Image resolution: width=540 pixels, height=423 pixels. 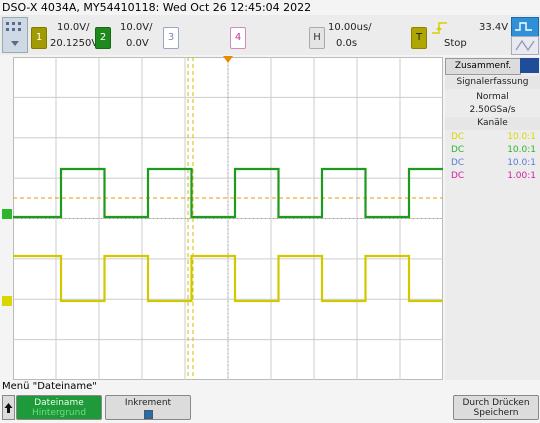 I want to click on autoscale-button, so click(x=525, y=27).